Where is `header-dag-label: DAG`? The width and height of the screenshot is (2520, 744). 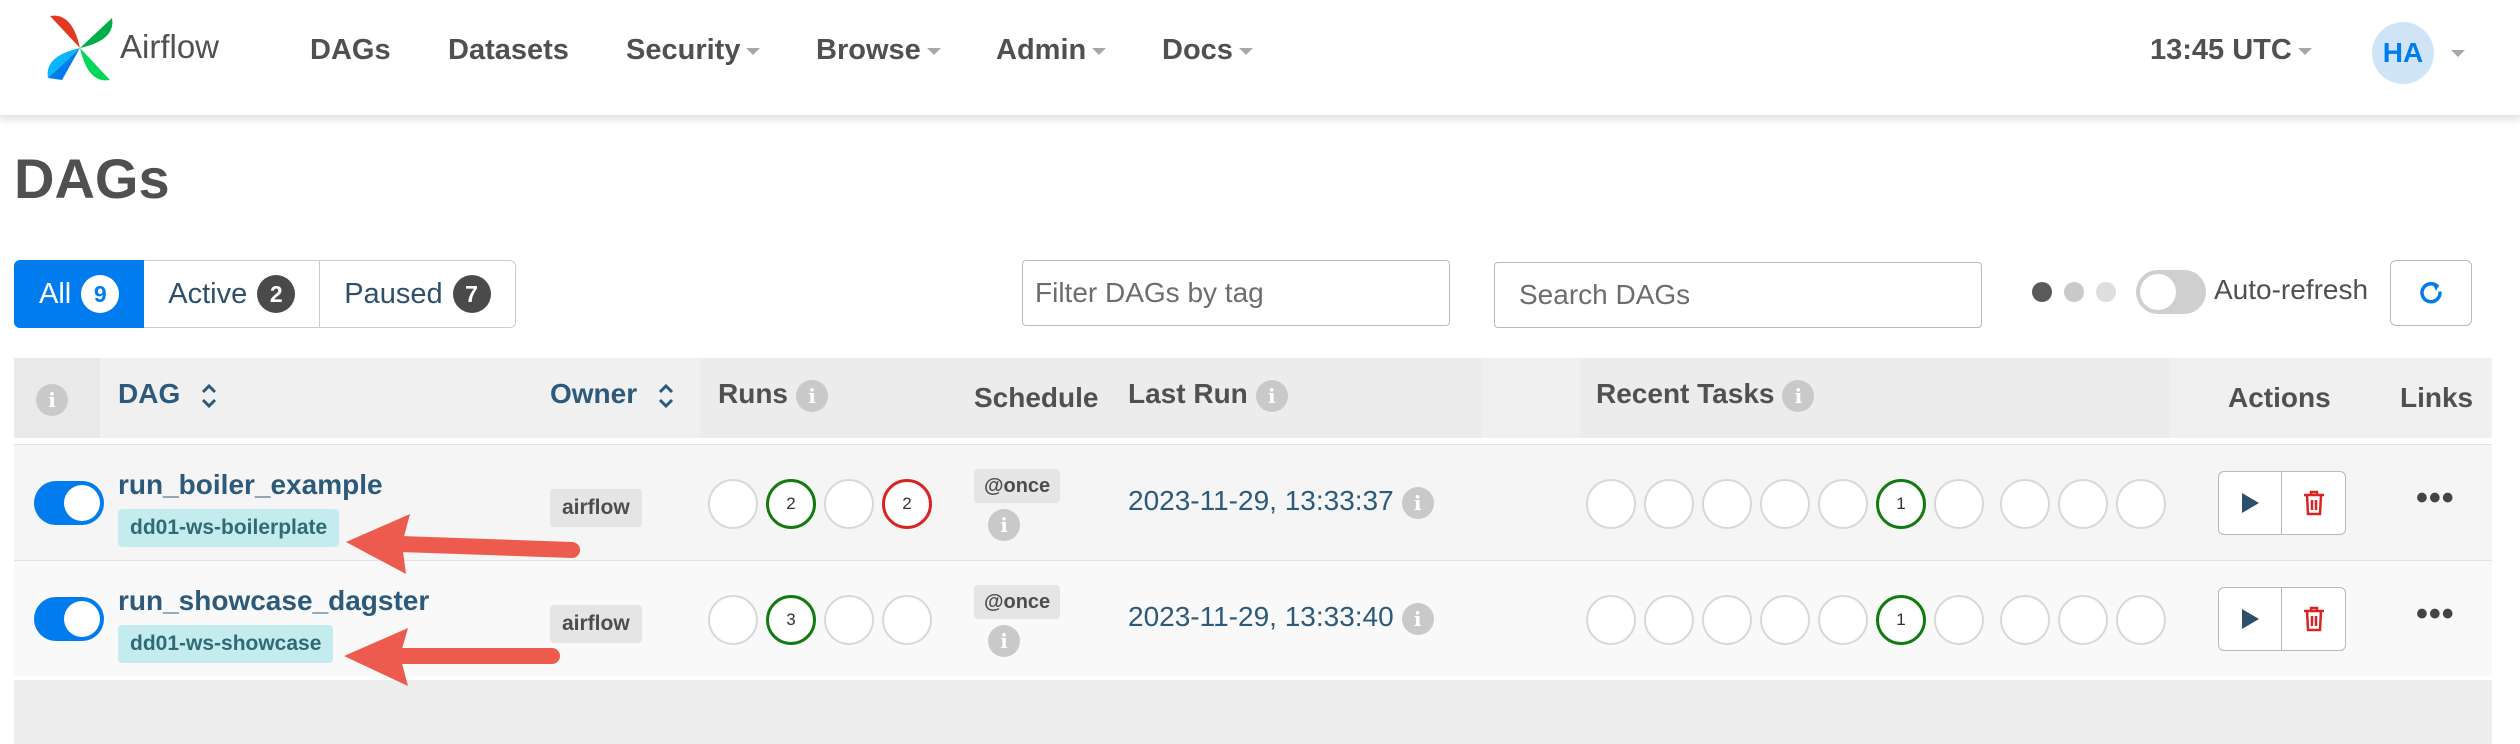
header-dag-label: DAG is located at coordinates (149, 393).